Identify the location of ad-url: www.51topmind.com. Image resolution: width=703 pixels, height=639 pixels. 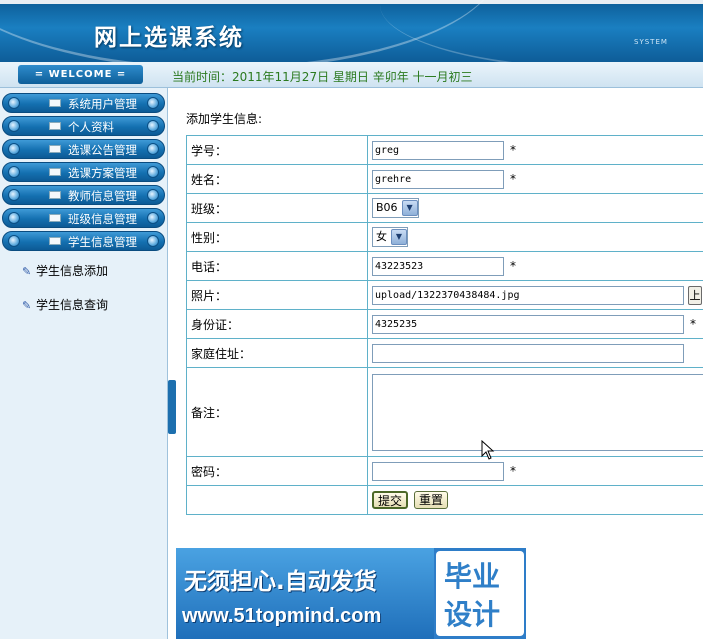
(282, 616).